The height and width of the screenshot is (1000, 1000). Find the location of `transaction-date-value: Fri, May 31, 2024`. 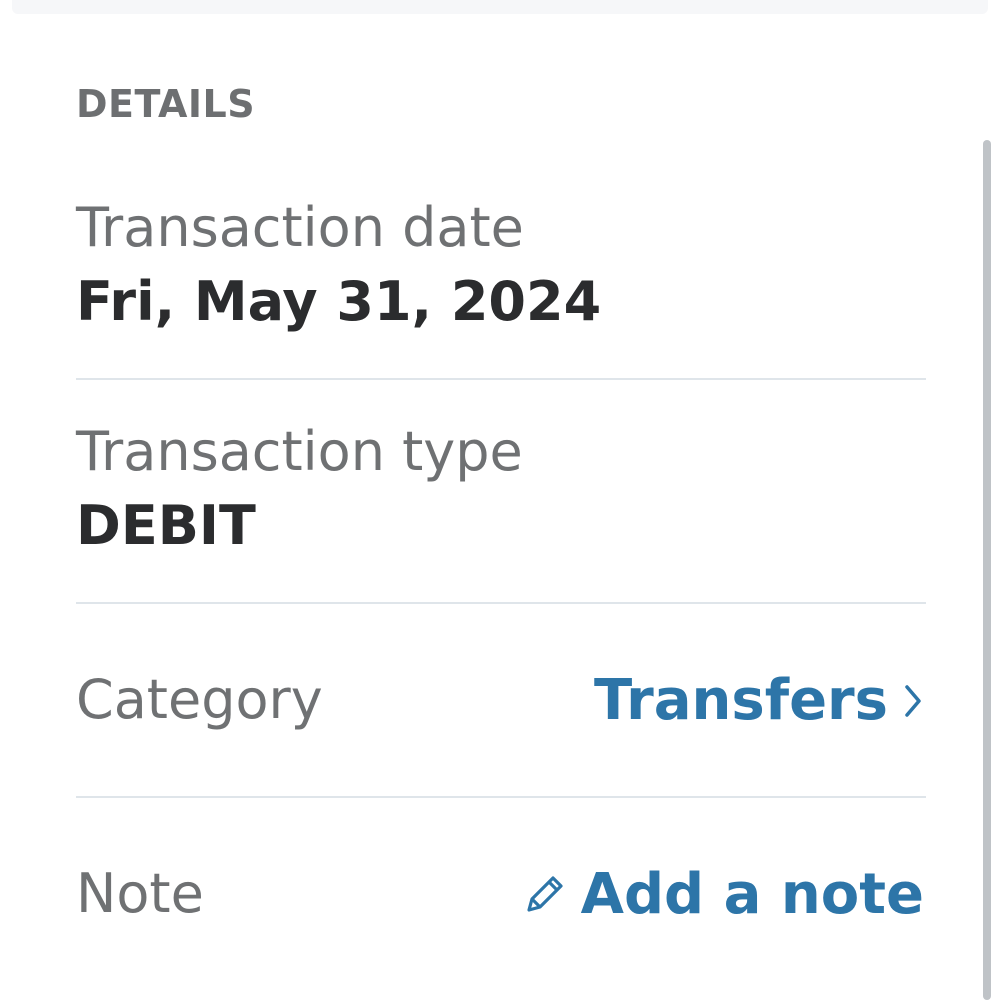

transaction-date-value: Fri, May 31, 2024 is located at coordinates (339, 301).